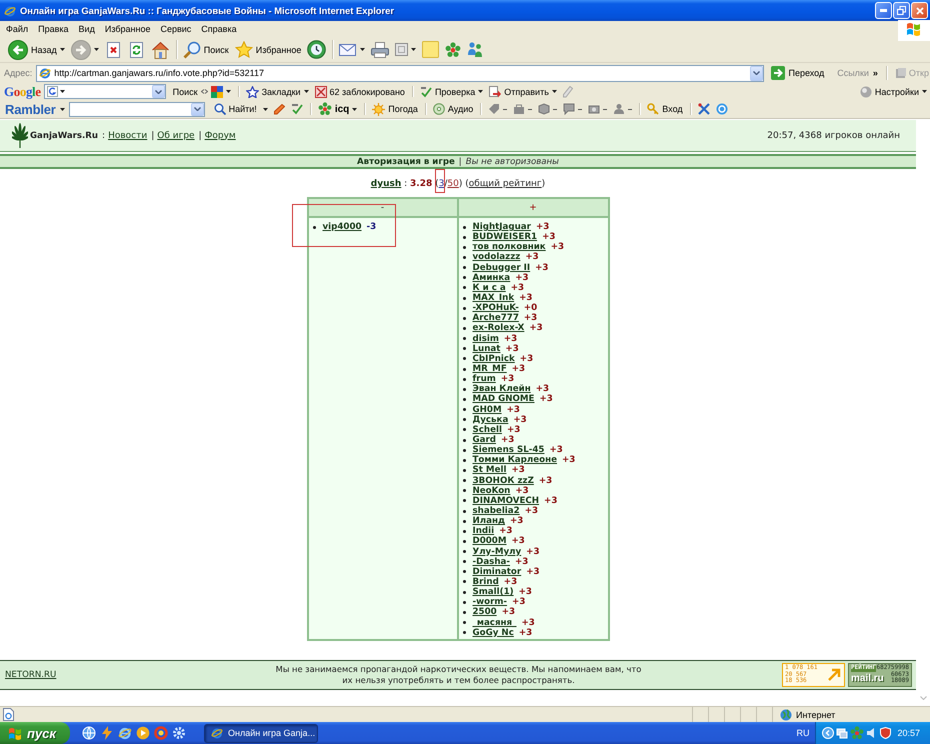  I want to click on settings-button: Настройки, so click(893, 91).